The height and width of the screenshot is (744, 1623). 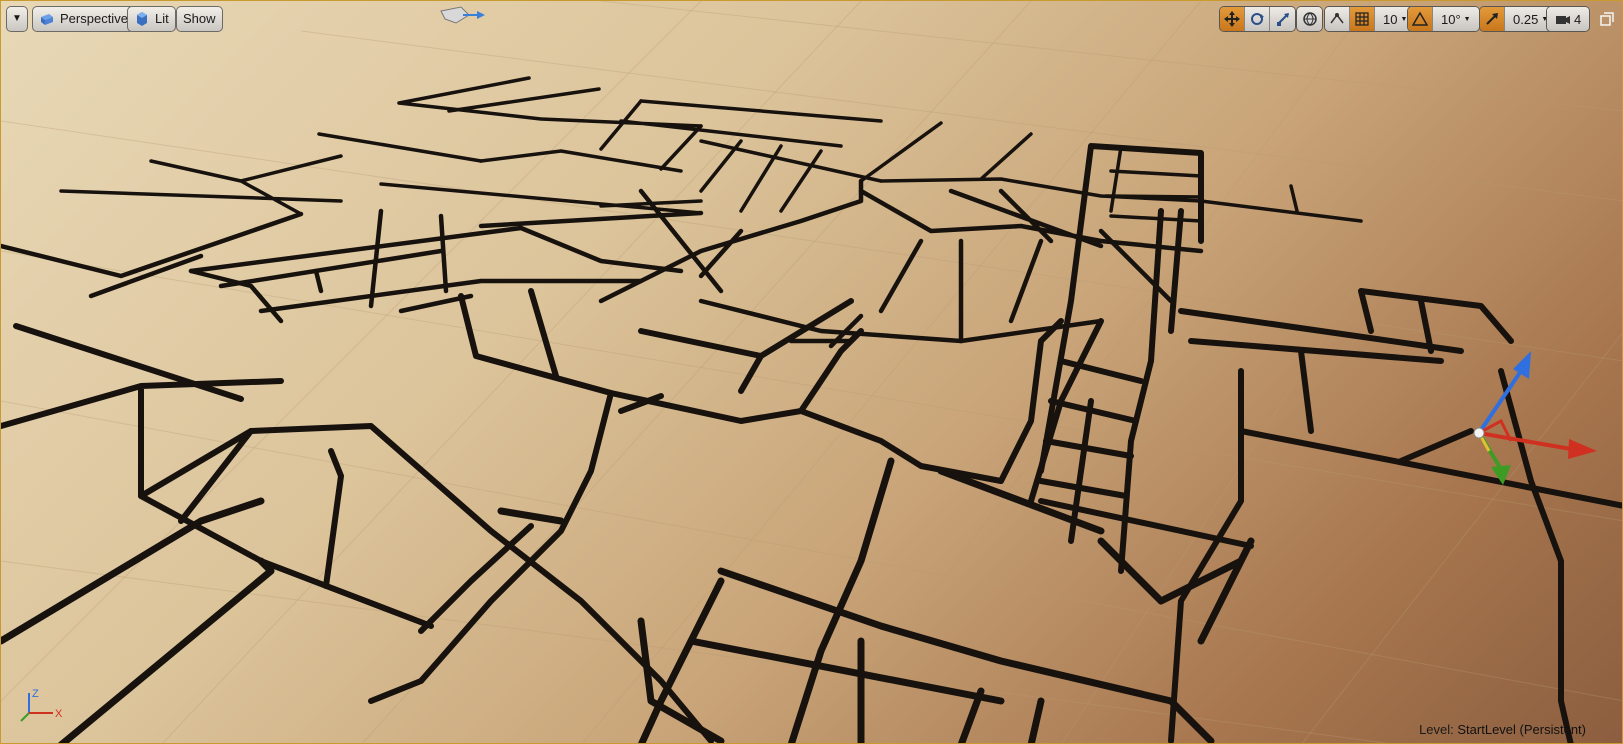 I want to click on grid-snap-toggle, so click(x=1362, y=19).